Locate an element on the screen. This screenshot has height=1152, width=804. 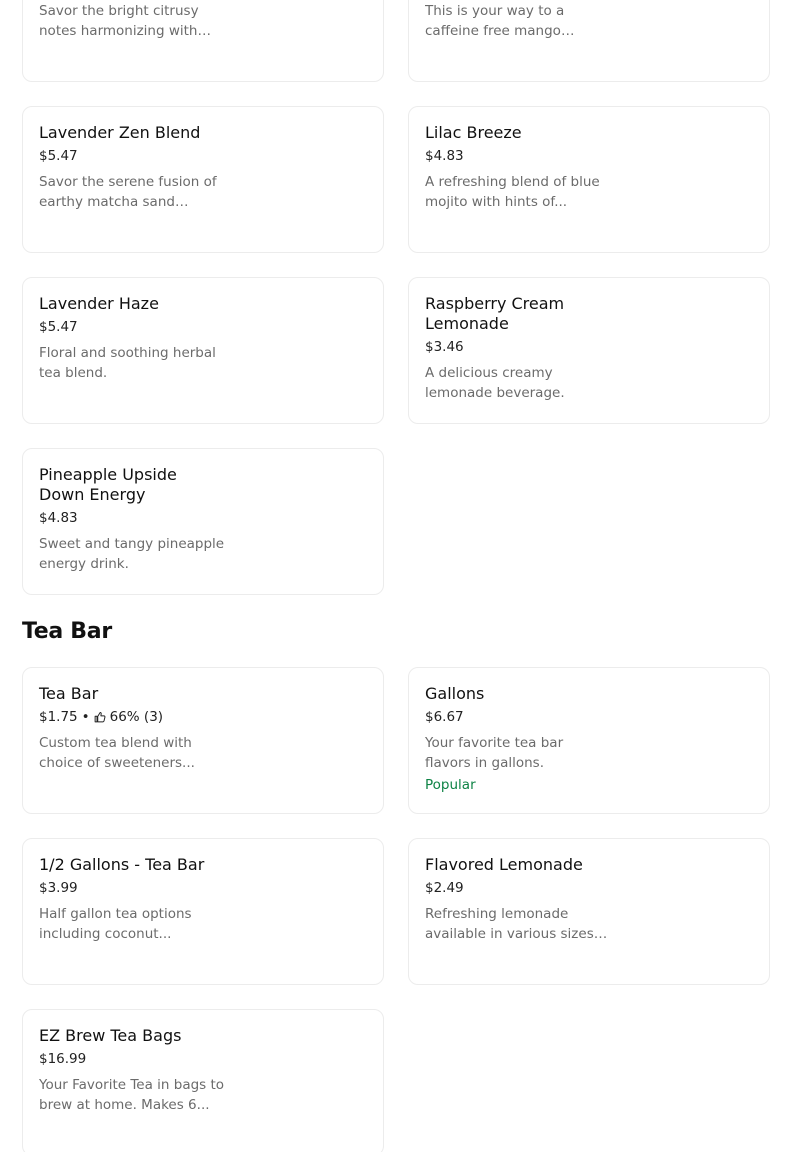
thumbs-up-icon is located at coordinates (100, 717).